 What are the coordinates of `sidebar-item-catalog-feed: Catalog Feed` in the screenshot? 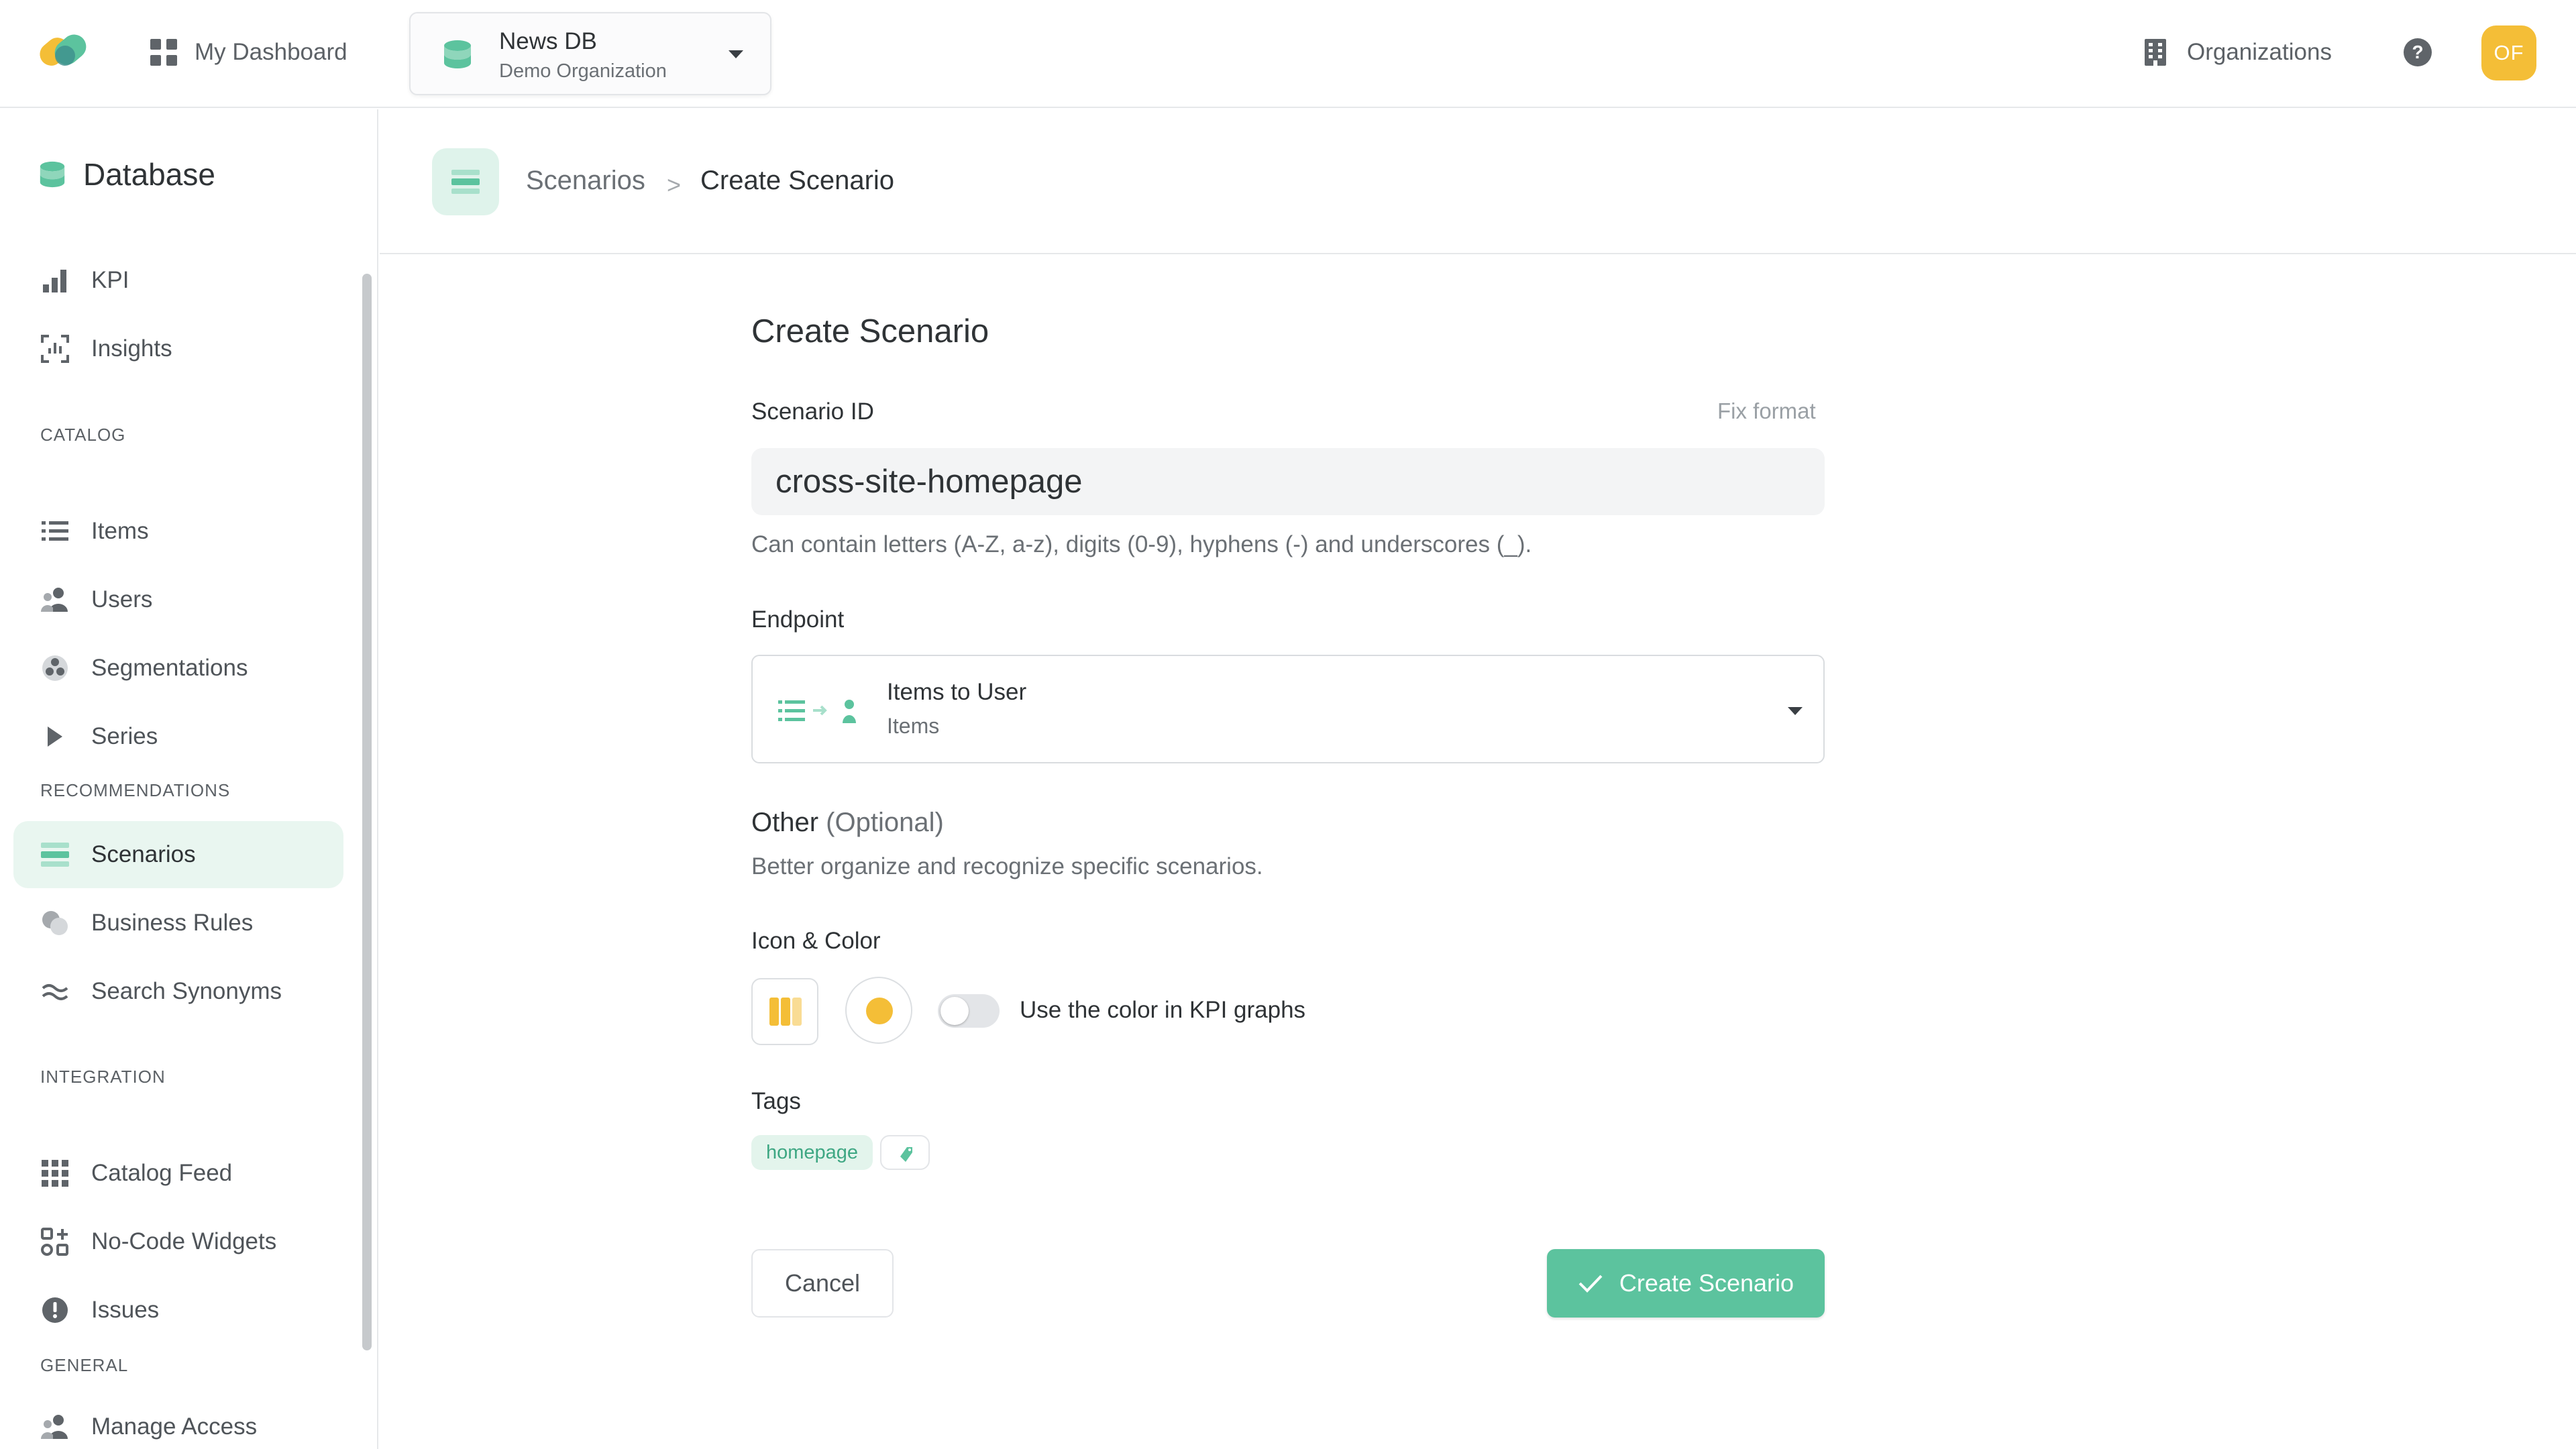 It's located at (178, 1173).